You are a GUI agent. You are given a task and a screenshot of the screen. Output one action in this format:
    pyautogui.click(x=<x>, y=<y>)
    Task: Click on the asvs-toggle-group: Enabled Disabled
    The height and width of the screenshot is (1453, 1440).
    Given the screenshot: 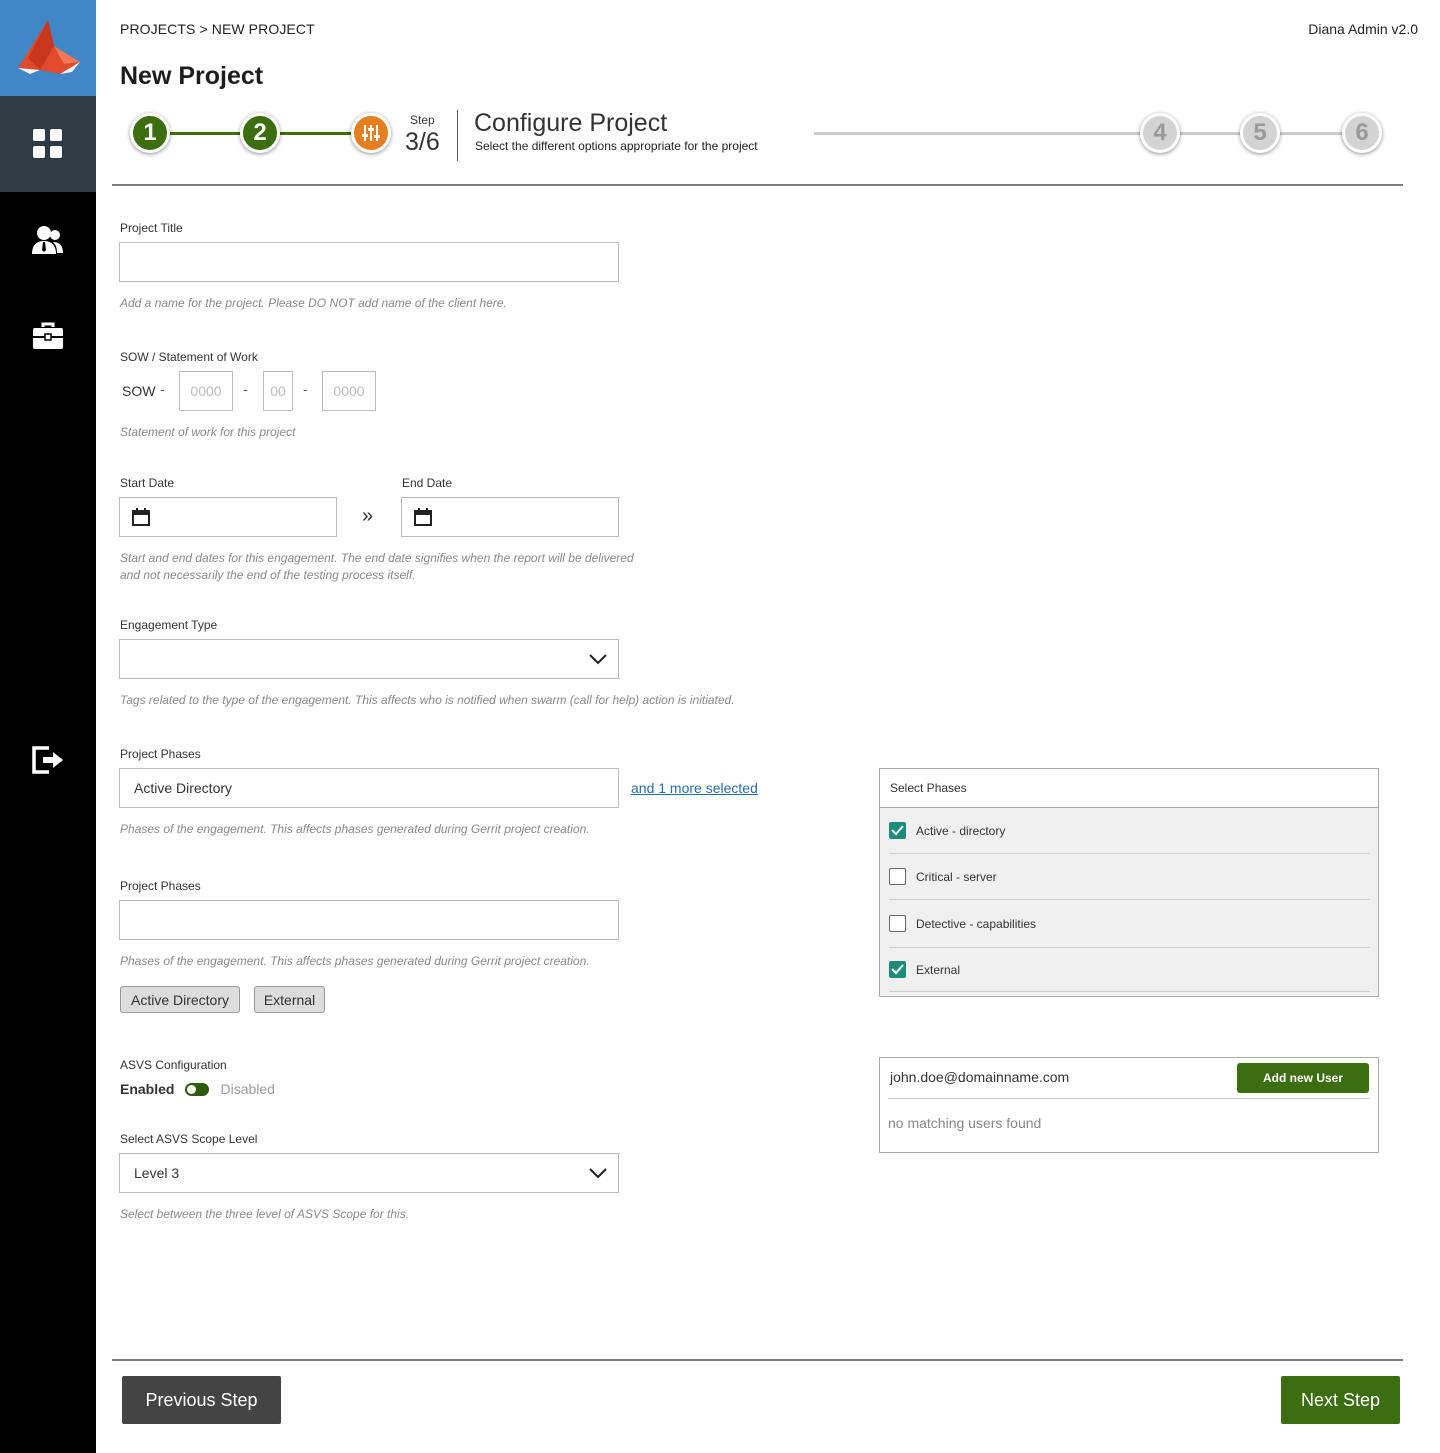 What is the action you would take?
    pyautogui.click(x=197, y=1089)
    